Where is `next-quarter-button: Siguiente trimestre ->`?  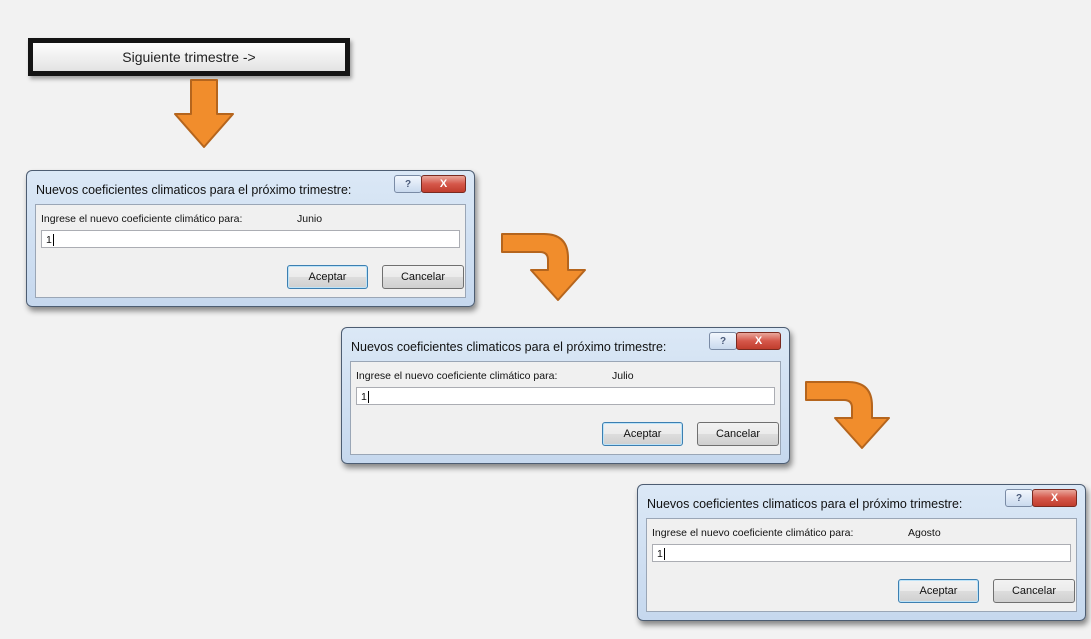 next-quarter-button: Siguiente trimestre -> is located at coordinates (189, 57).